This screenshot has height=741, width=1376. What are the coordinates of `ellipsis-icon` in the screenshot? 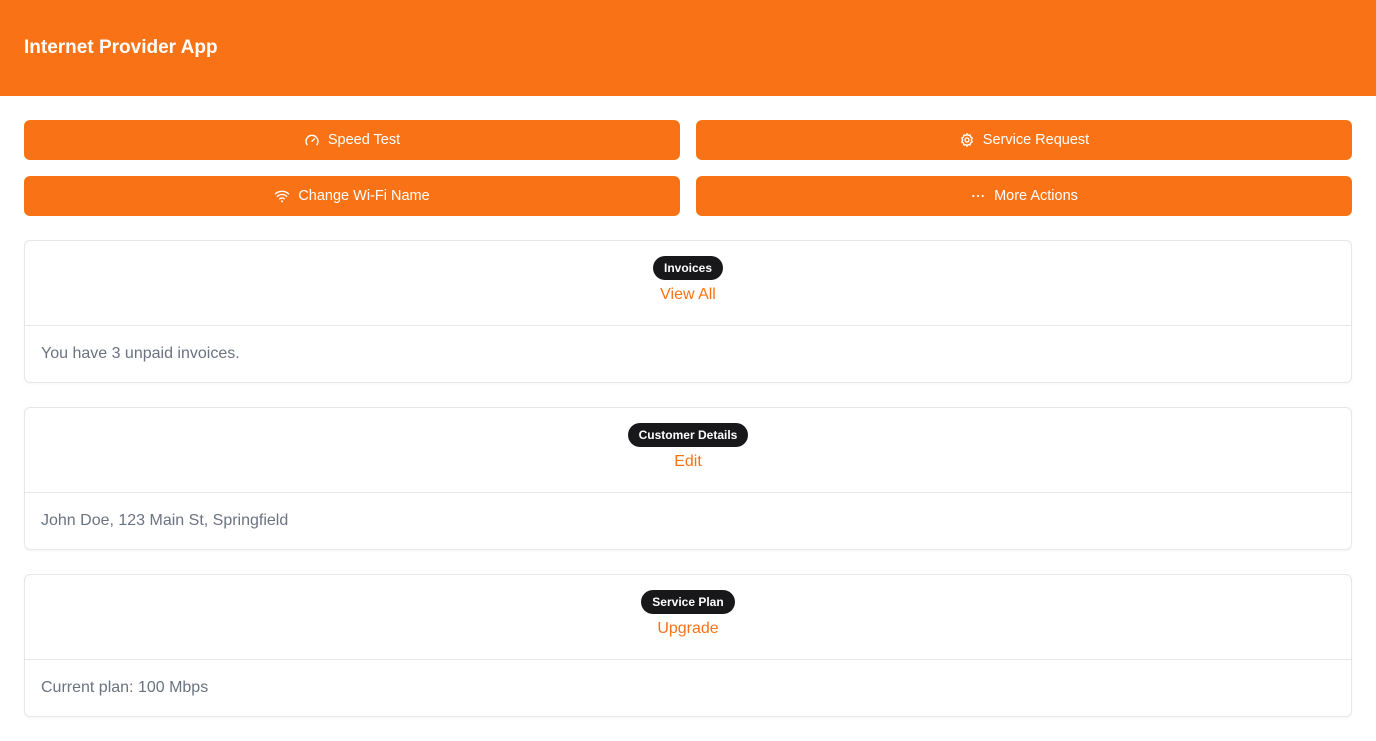 It's located at (978, 196).